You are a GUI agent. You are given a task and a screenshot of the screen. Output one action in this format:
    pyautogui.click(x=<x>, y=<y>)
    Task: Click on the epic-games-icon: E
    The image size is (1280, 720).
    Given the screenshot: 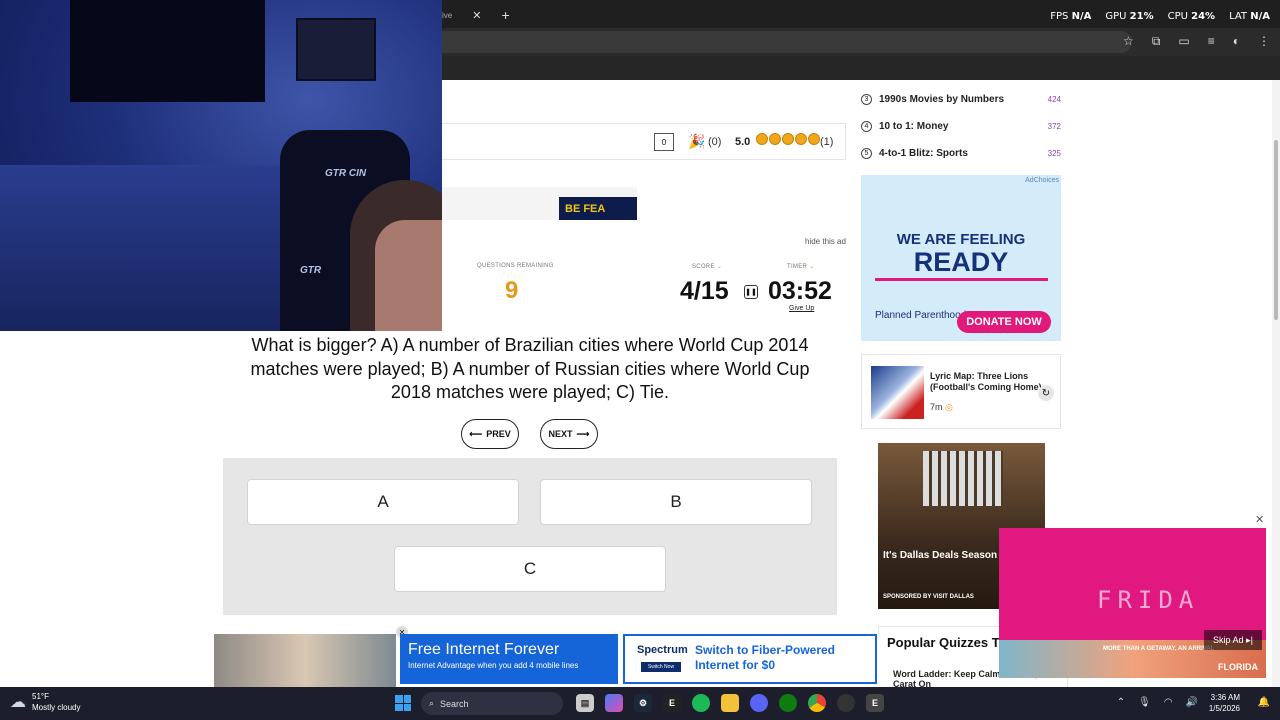 What is the action you would take?
    pyautogui.click(x=672, y=703)
    